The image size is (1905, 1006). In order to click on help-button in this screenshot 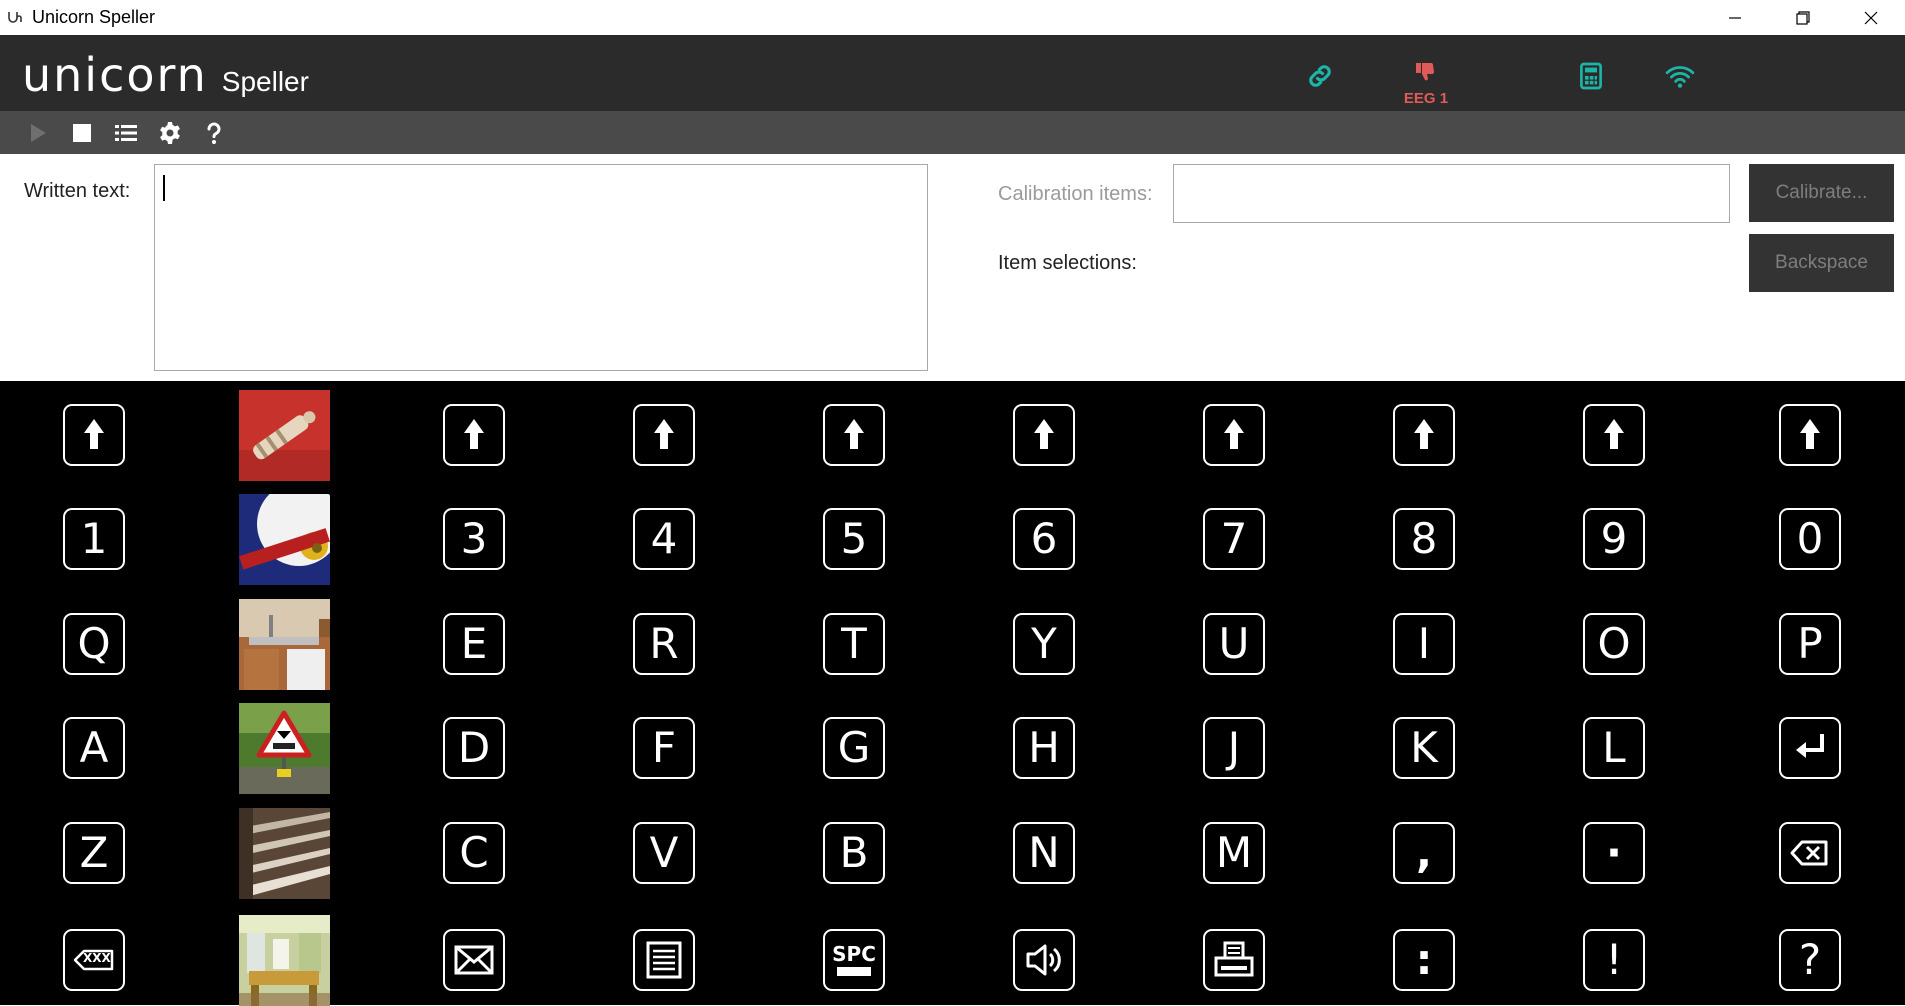, I will do `click(214, 132)`.